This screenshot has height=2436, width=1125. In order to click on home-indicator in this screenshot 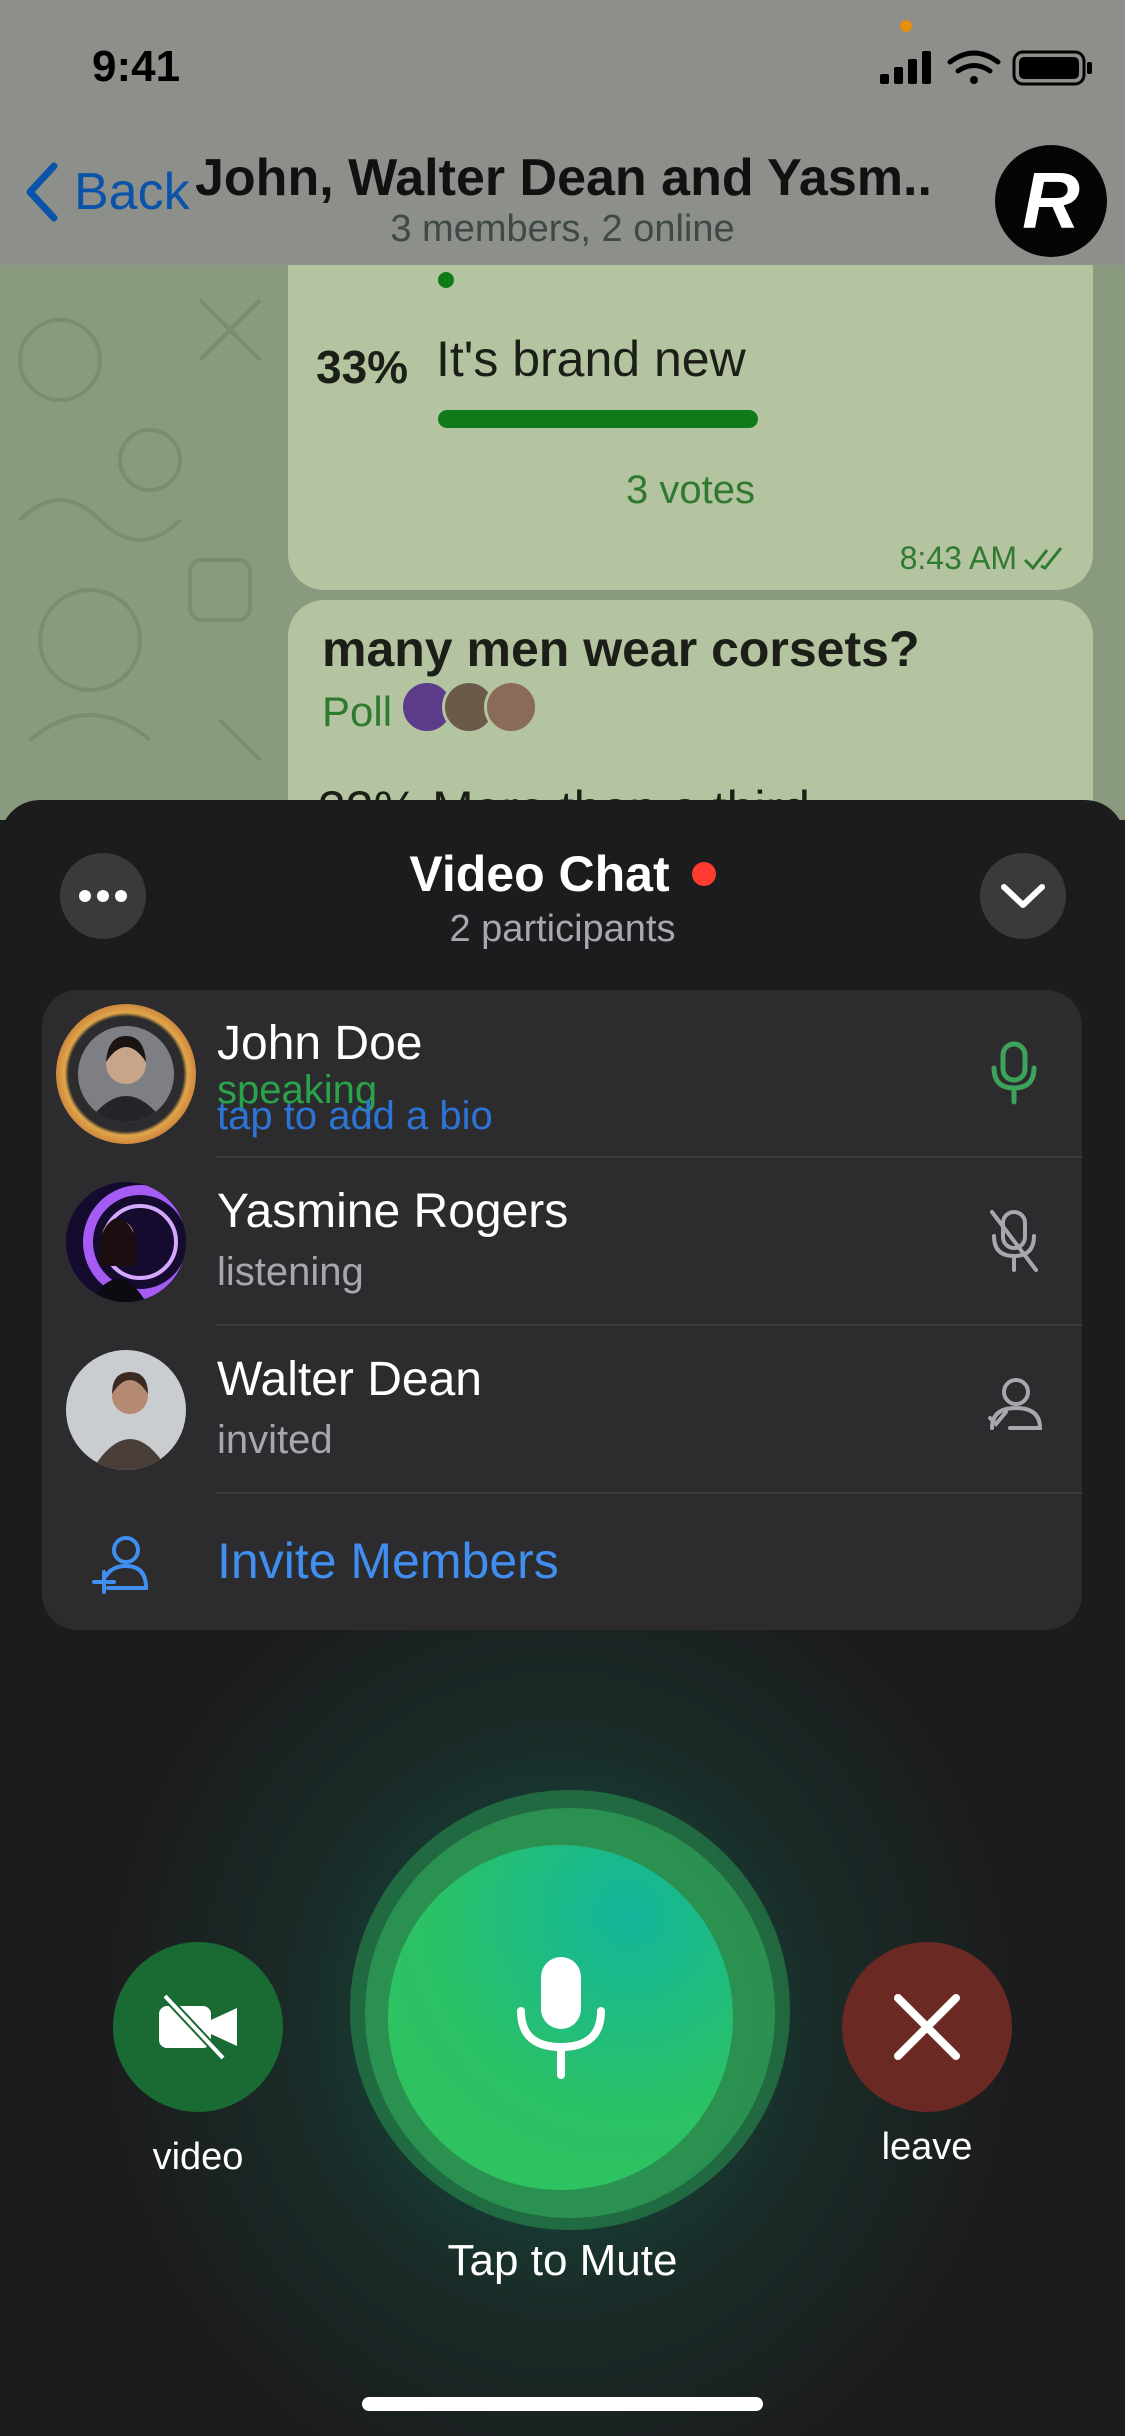, I will do `click(562, 2404)`.